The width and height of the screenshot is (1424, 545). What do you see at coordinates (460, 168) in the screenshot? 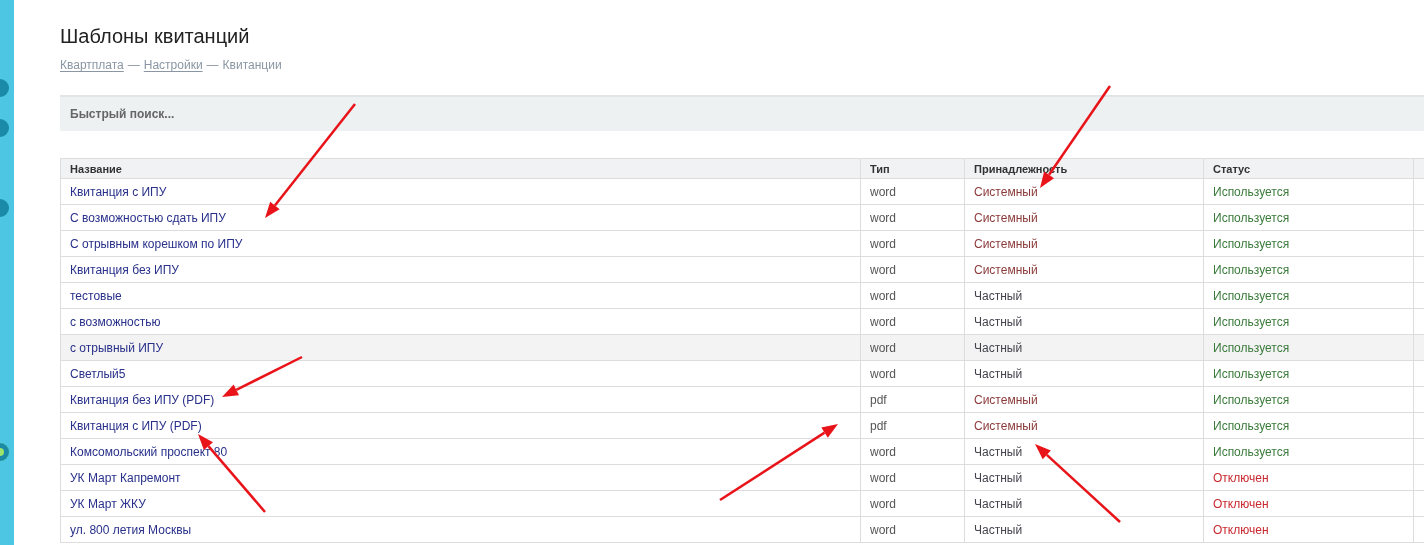
I see `column-header: Название` at bounding box center [460, 168].